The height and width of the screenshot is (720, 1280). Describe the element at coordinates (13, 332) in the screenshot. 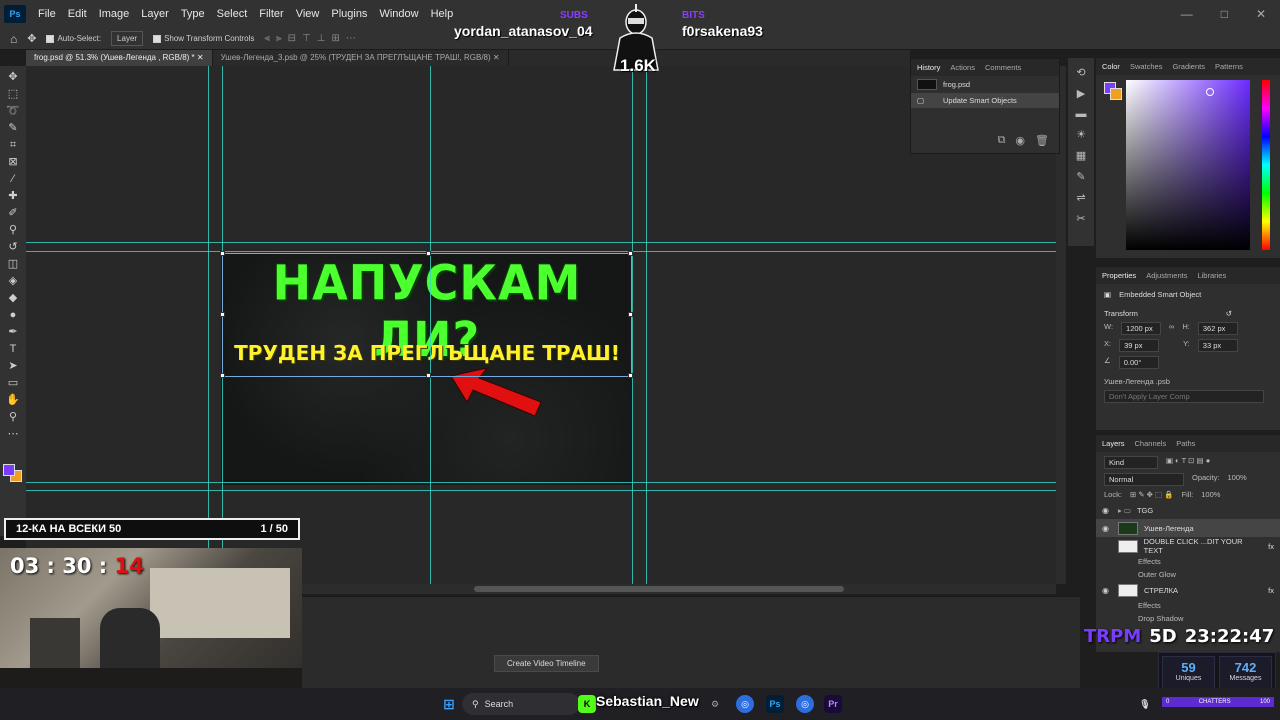

I see `pen-tool-icon: ✒` at that location.